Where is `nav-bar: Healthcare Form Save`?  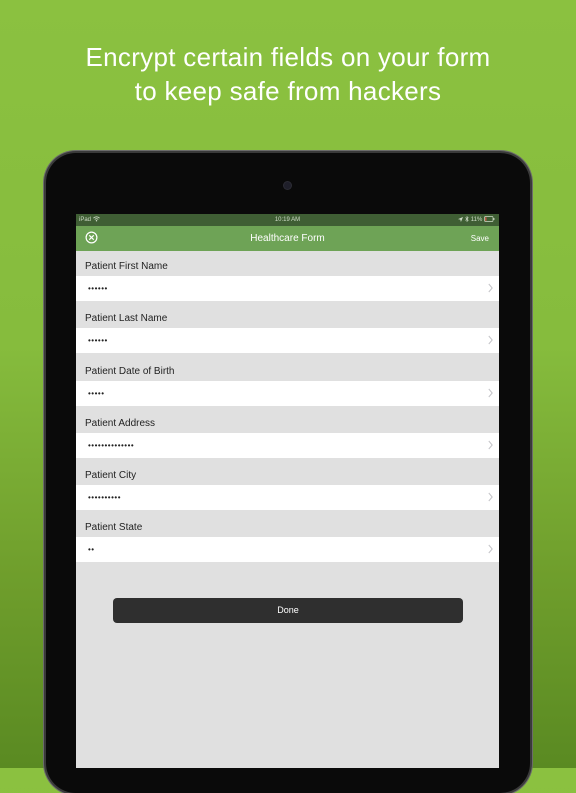
nav-bar: Healthcare Form Save is located at coordinates (287, 238).